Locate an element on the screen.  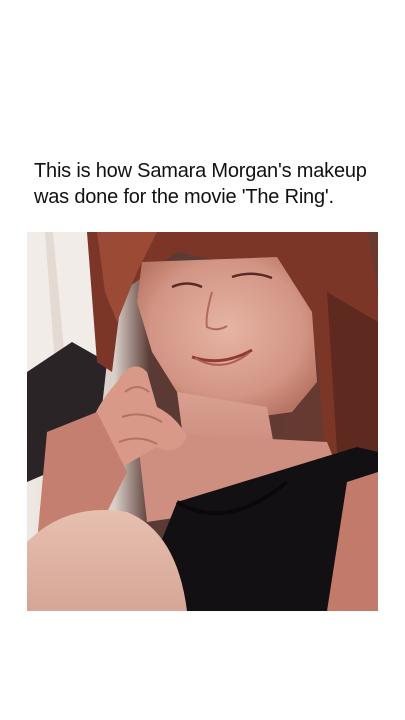
caption-line-1: This is how Samara Morgan's makeup is located at coordinates (200, 171).